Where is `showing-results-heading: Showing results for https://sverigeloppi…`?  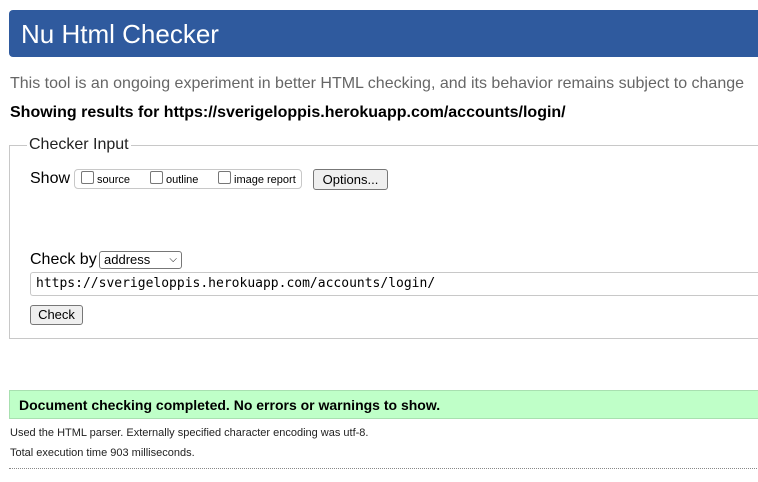
showing-results-heading: Showing results for https://sverigeloppi… is located at coordinates (288, 112).